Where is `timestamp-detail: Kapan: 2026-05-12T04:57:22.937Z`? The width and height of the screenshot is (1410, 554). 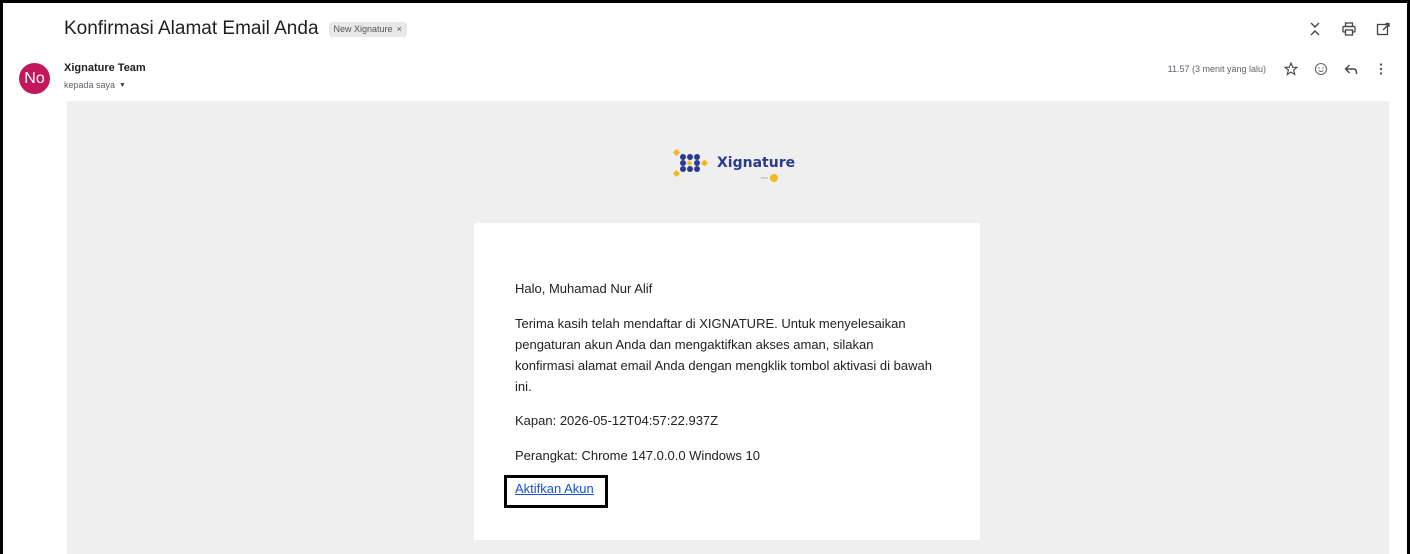
timestamp-detail: Kapan: 2026-05-12T04:57:22.937Z is located at coordinates (617, 420).